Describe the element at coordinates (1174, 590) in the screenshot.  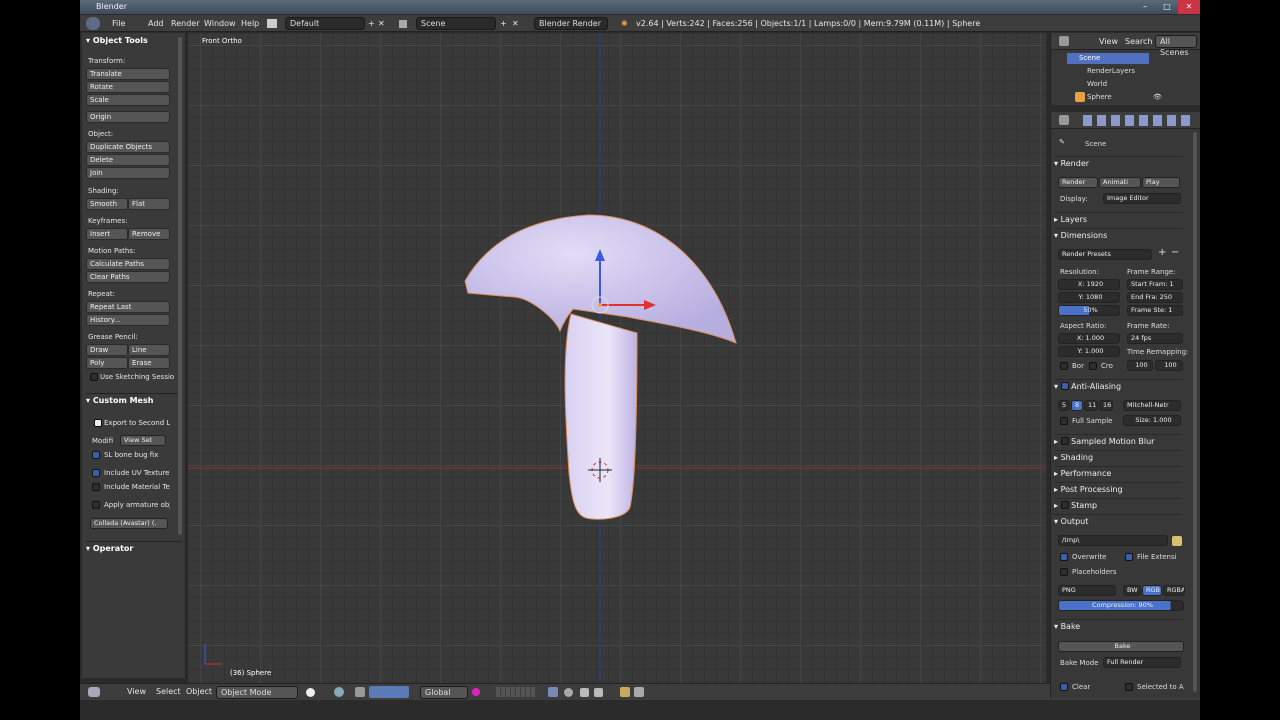
I see `rgba-button: RGBA` at that location.